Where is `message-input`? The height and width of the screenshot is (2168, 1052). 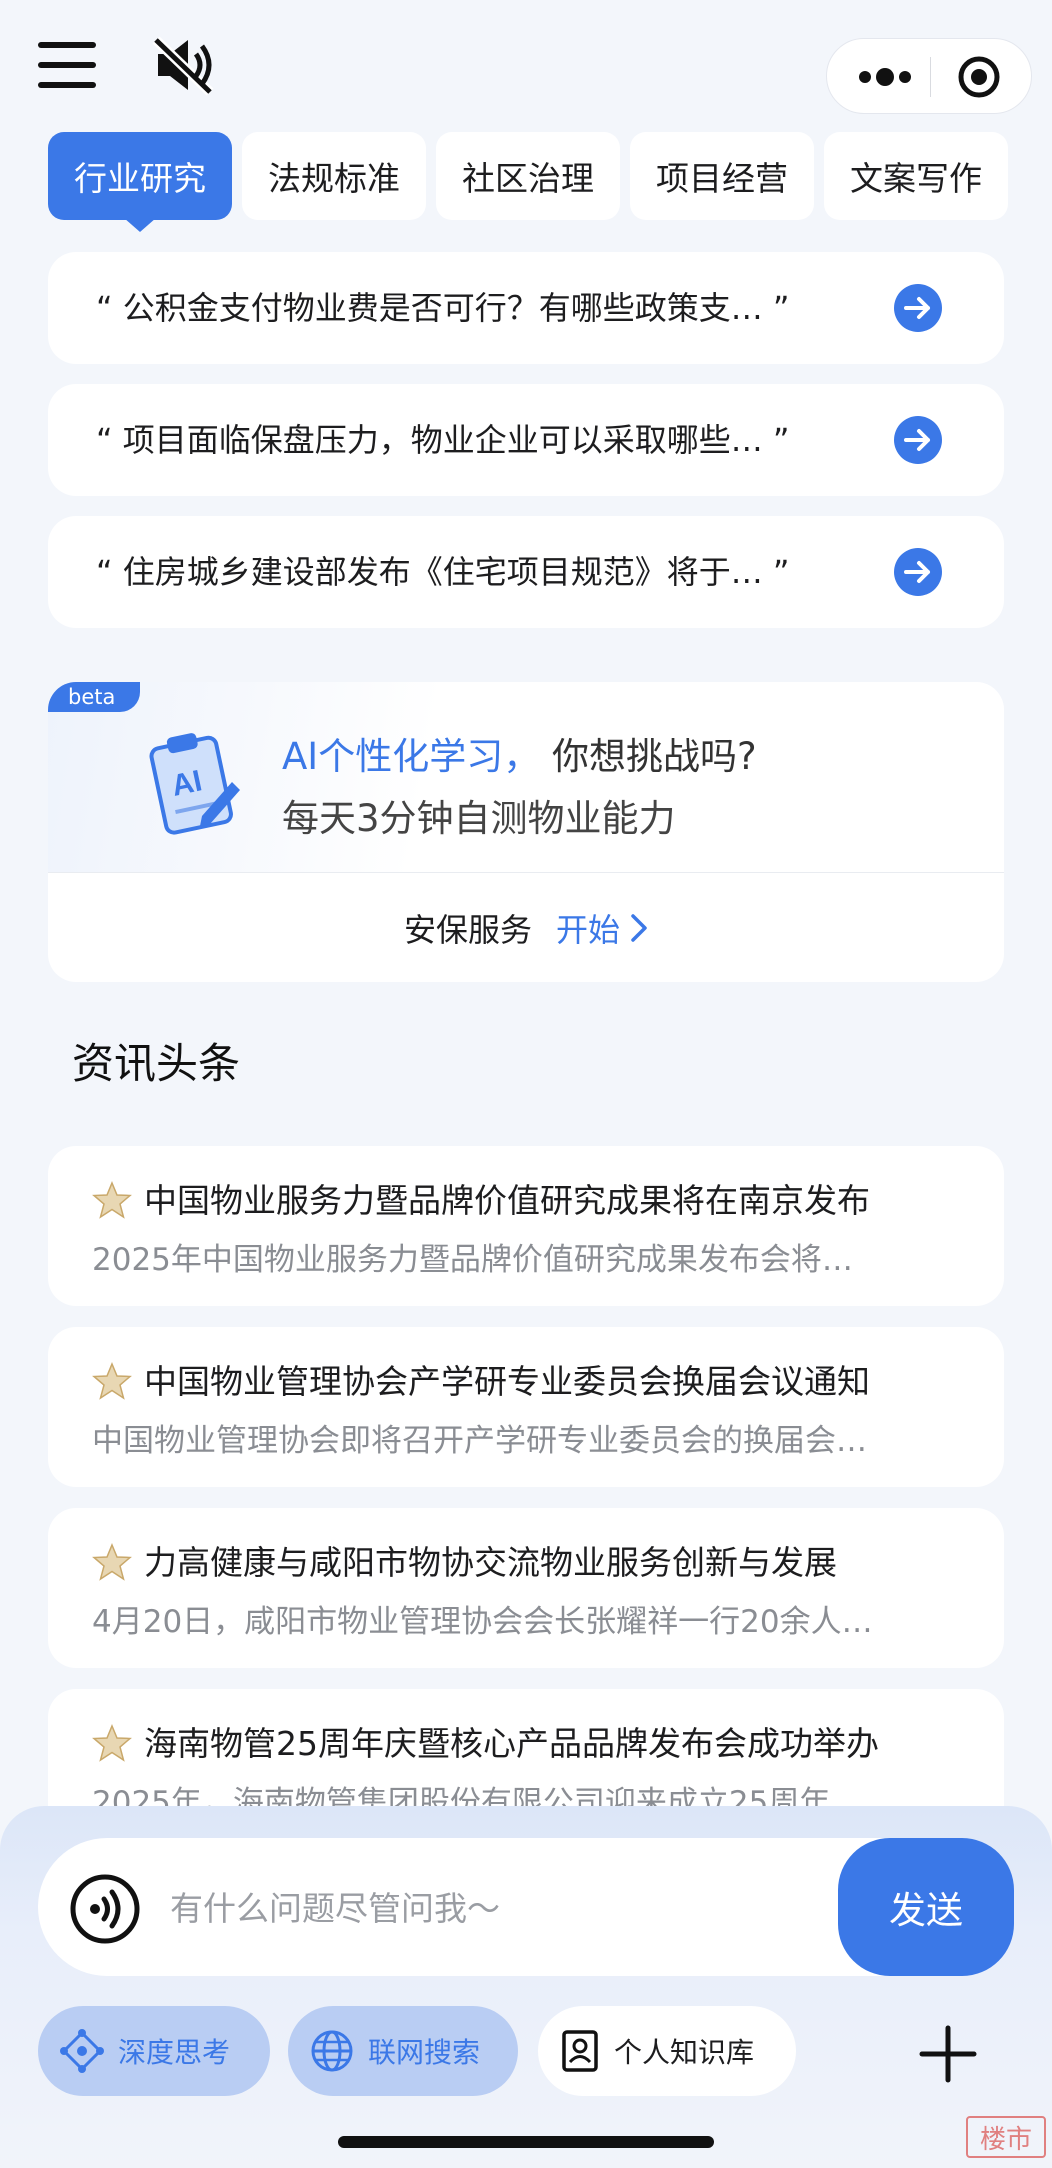
message-input is located at coordinates (510, 1908).